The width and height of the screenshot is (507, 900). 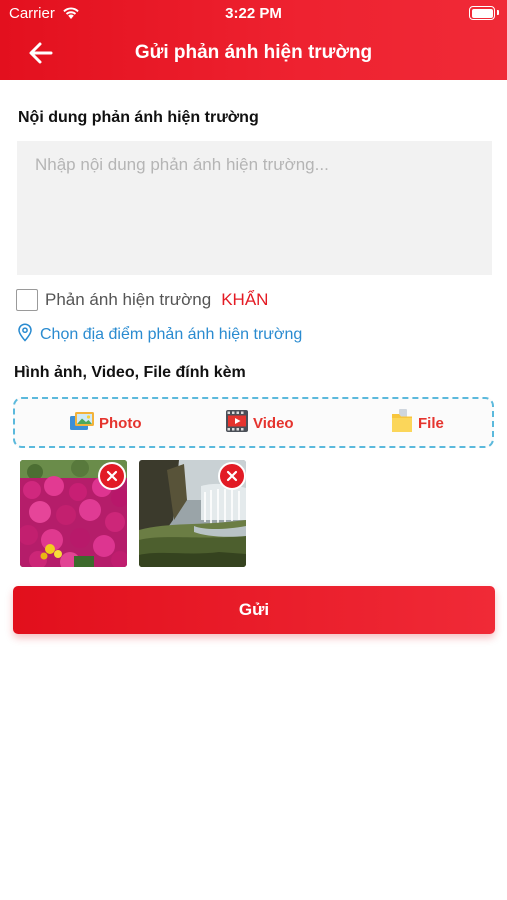 I want to click on attachment-options: Photo Video File, so click(x=253, y=422).